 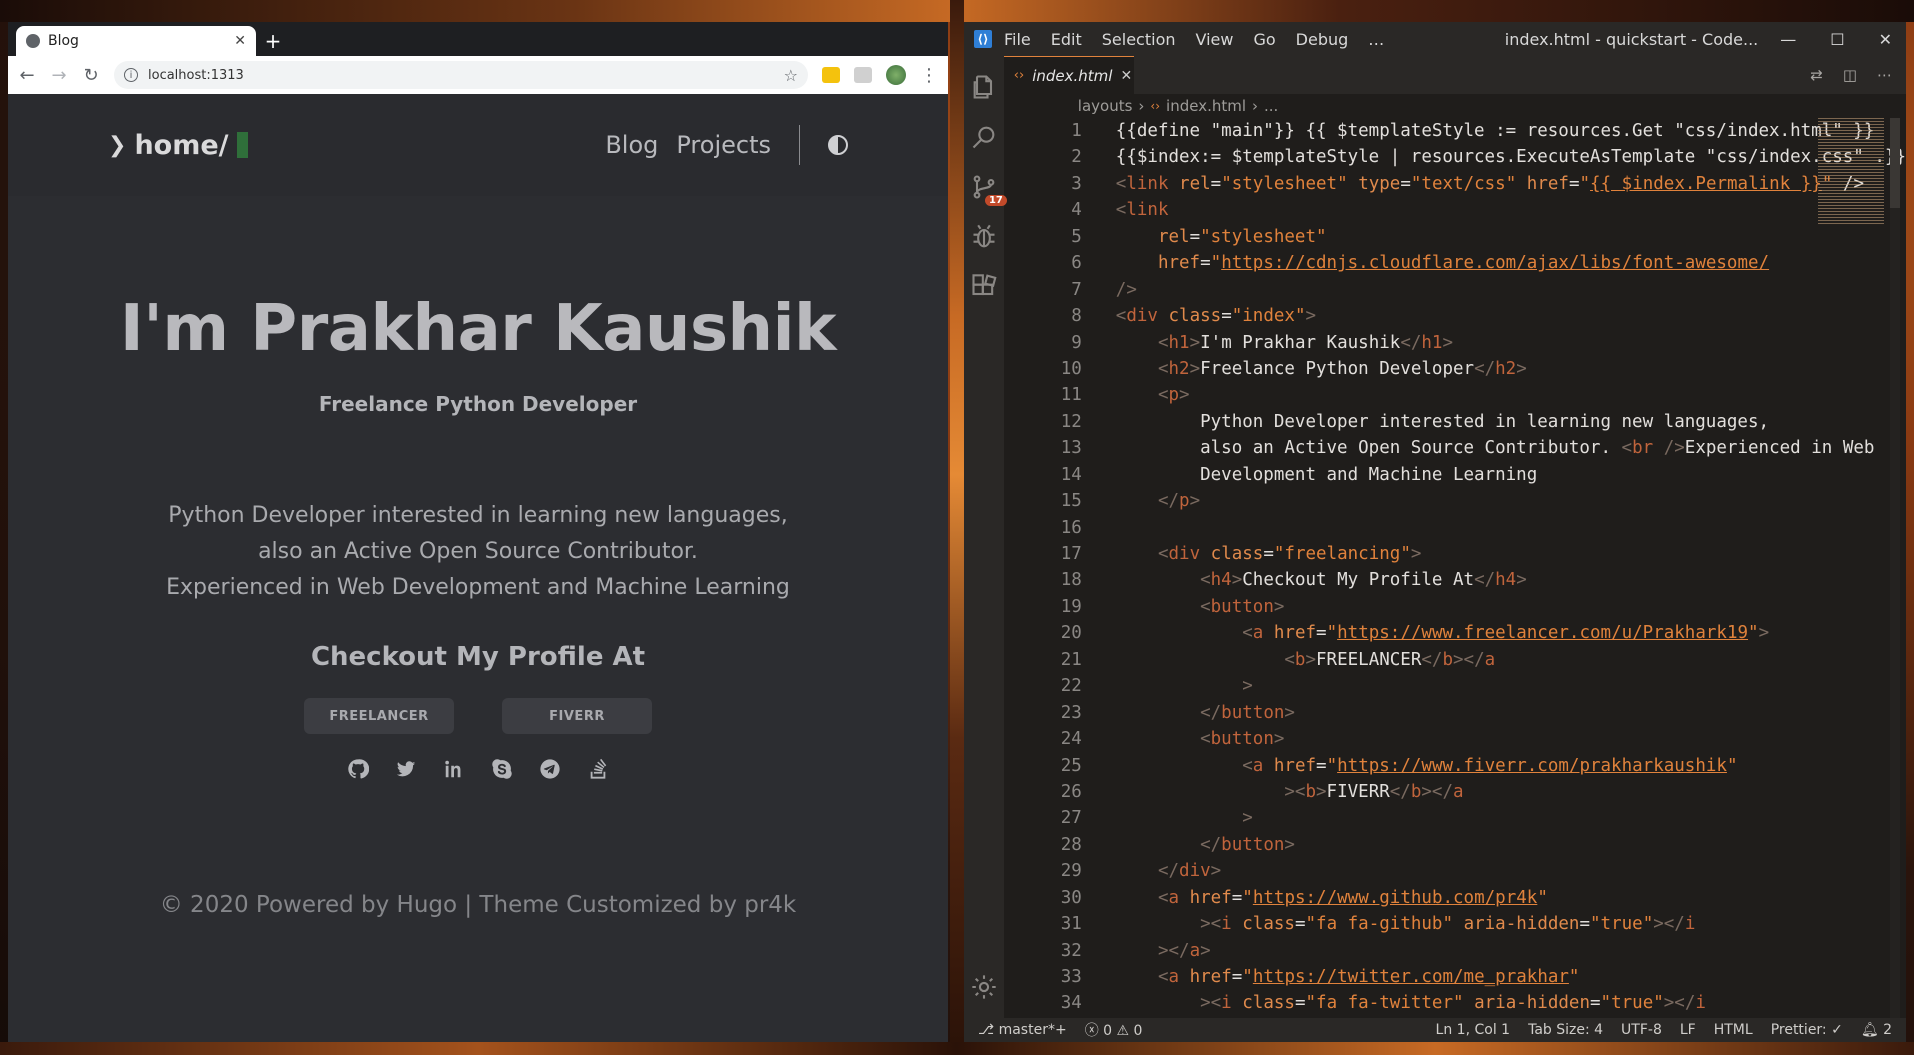 I want to click on browser-tab: Blog ✕, so click(x=136, y=41).